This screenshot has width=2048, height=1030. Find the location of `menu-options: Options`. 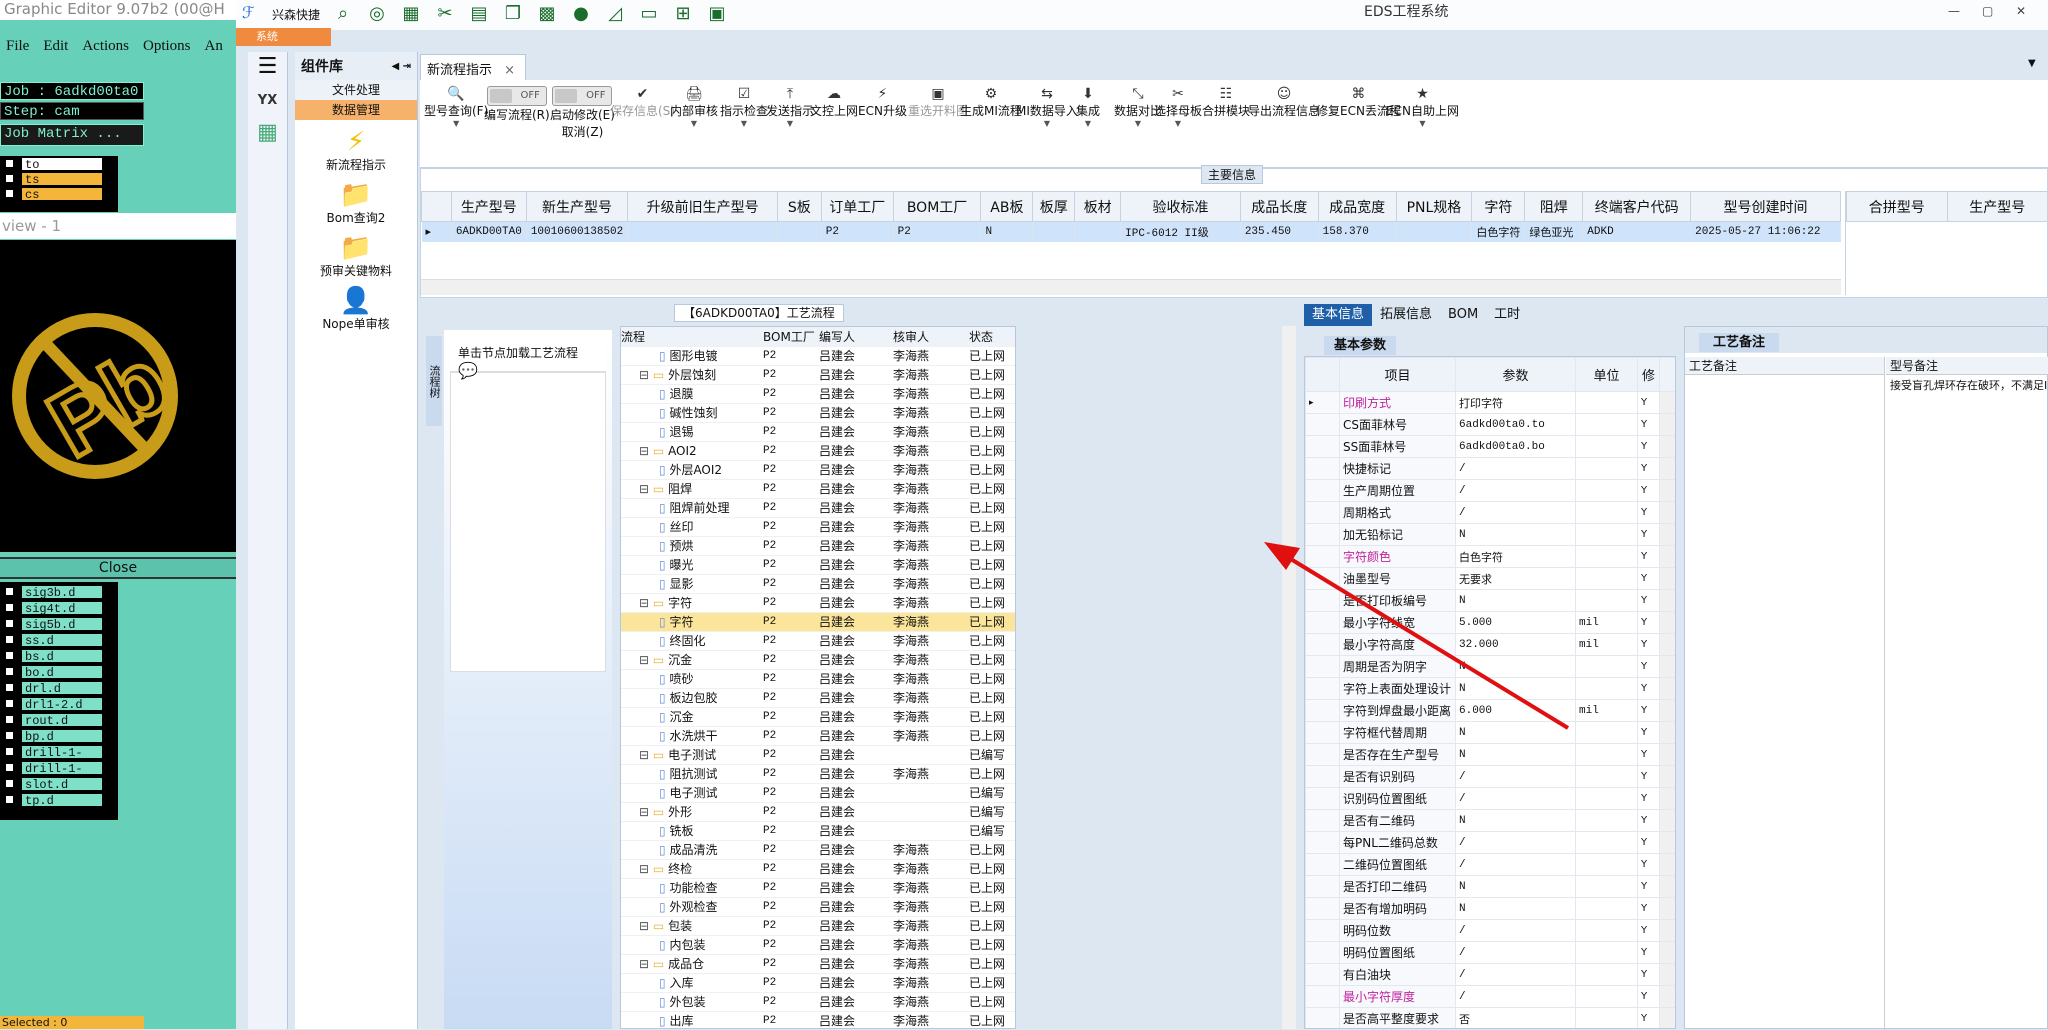

menu-options: Options is located at coordinates (167, 50).